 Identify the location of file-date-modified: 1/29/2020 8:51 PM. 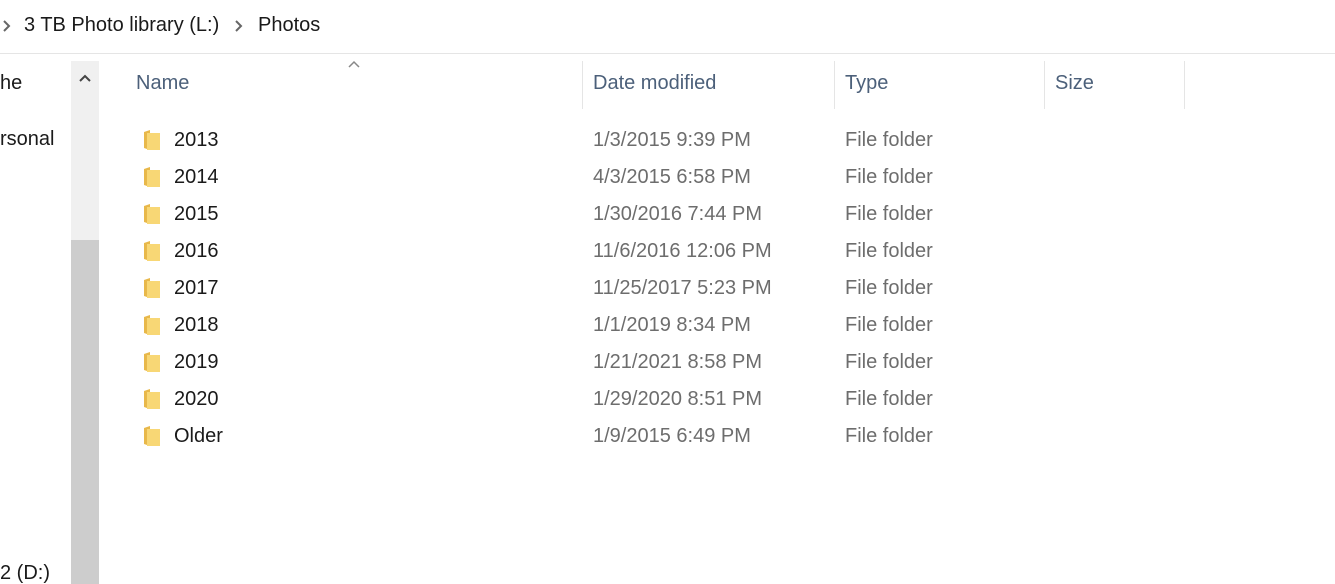
(678, 399).